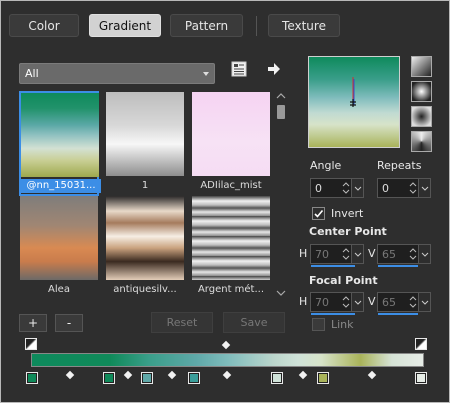 The height and width of the screenshot is (403, 450). What do you see at coordinates (44, 25) in the screenshot?
I see `tab-color: Color` at bounding box center [44, 25].